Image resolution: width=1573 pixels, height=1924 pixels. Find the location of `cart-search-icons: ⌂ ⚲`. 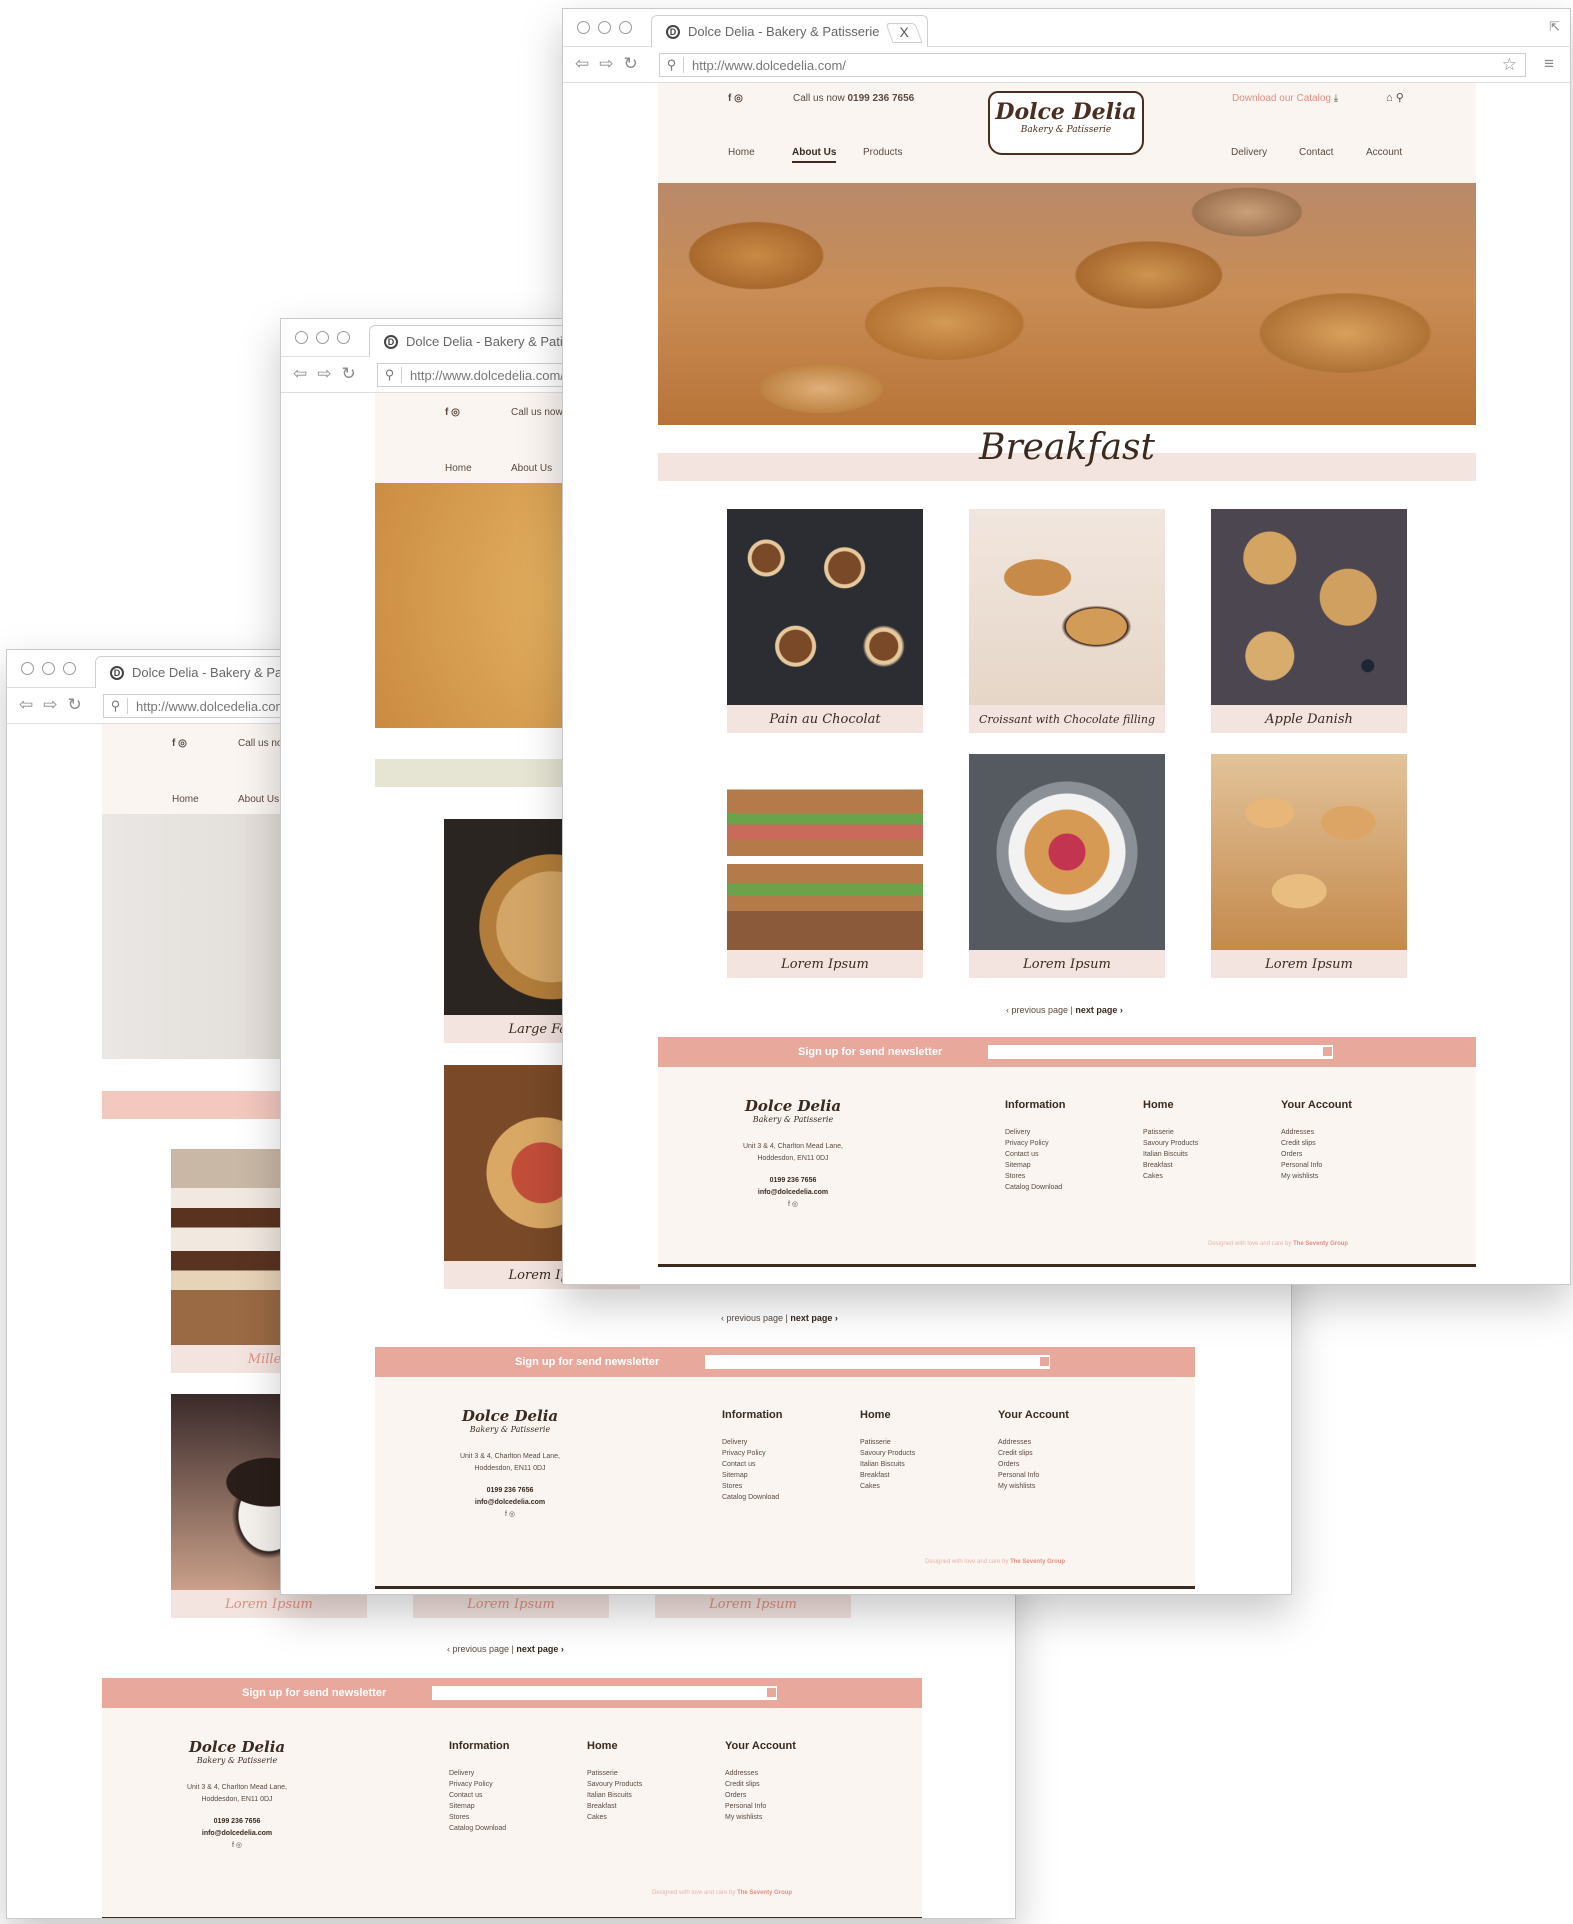

cart-search-icons: ⌂ ⚲ is located at coordinates (1395, 97).